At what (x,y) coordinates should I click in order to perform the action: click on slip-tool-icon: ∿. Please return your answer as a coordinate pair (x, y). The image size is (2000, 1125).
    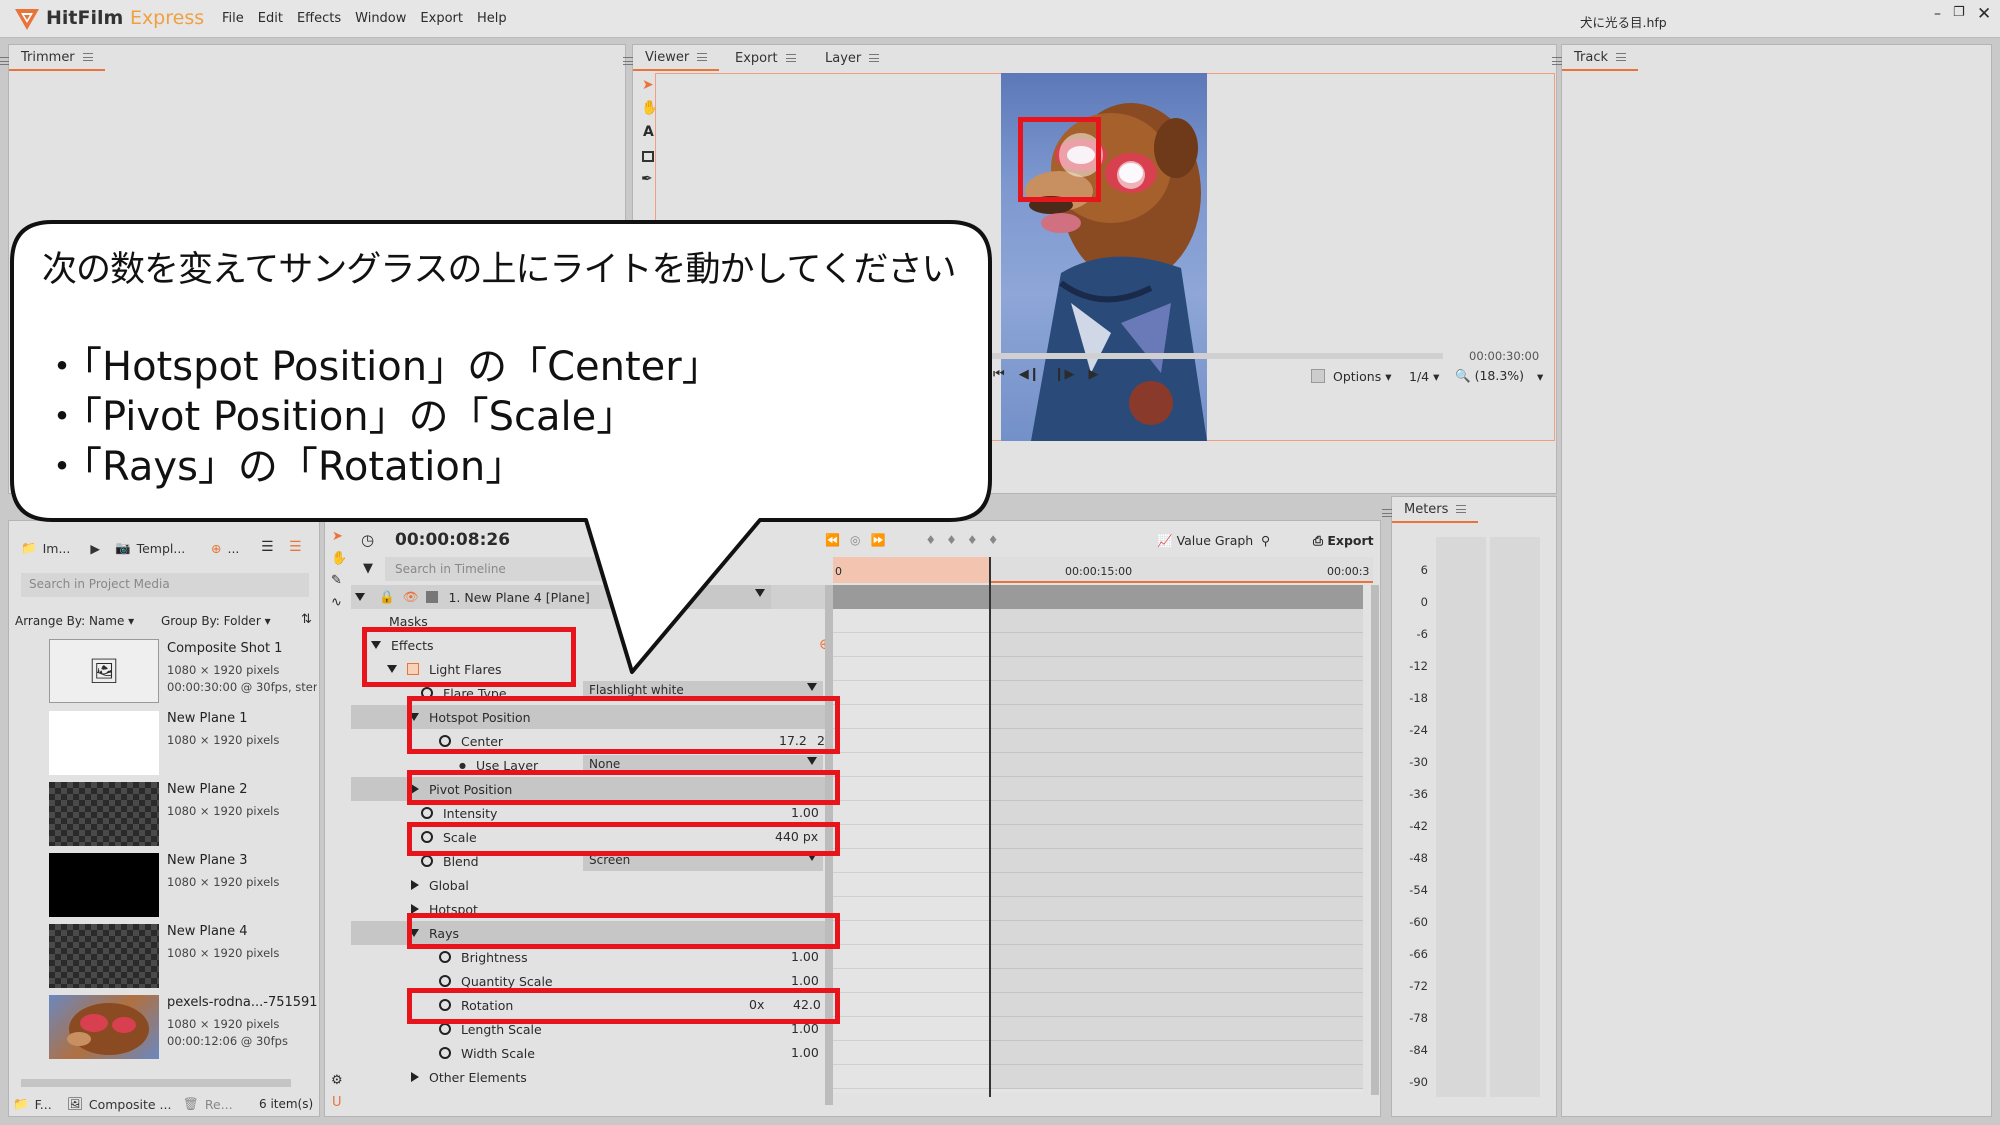
    Looking at the image, I should click on (336, 602).